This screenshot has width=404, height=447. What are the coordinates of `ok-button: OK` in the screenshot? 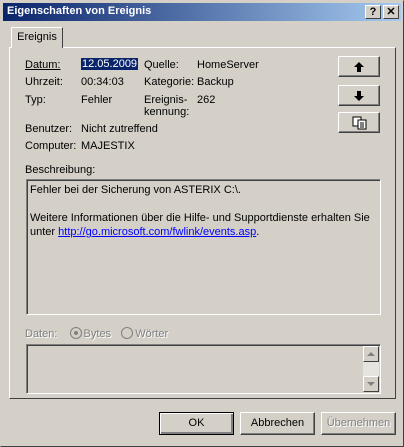 It's located at (196, 423).